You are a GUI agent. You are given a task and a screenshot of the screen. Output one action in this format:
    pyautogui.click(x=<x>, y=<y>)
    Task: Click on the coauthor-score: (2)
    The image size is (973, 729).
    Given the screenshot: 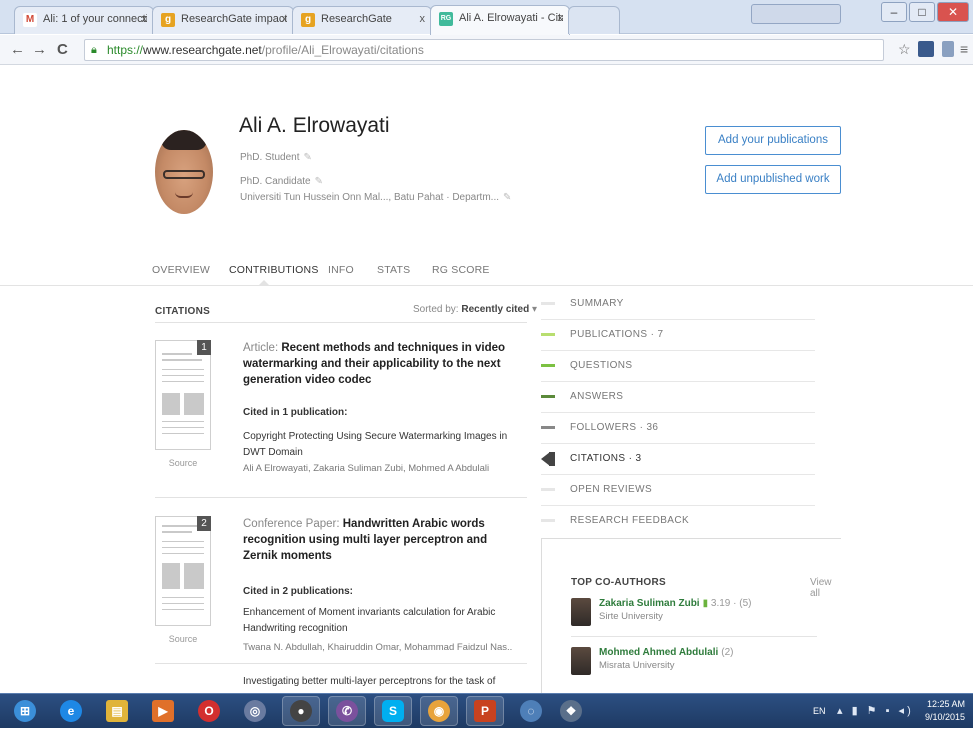 What is the action you would take?
    pyautogui.click(x=727, y=652)
    